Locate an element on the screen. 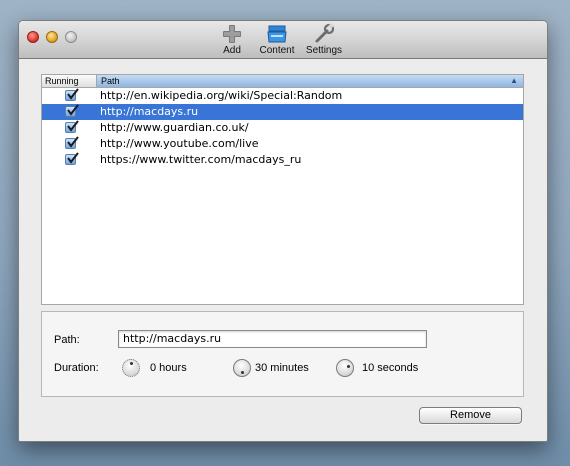 The width and height of the screenshot is (570, 466). column-header-path: Path ▲ is located at coordinates (310, 81).